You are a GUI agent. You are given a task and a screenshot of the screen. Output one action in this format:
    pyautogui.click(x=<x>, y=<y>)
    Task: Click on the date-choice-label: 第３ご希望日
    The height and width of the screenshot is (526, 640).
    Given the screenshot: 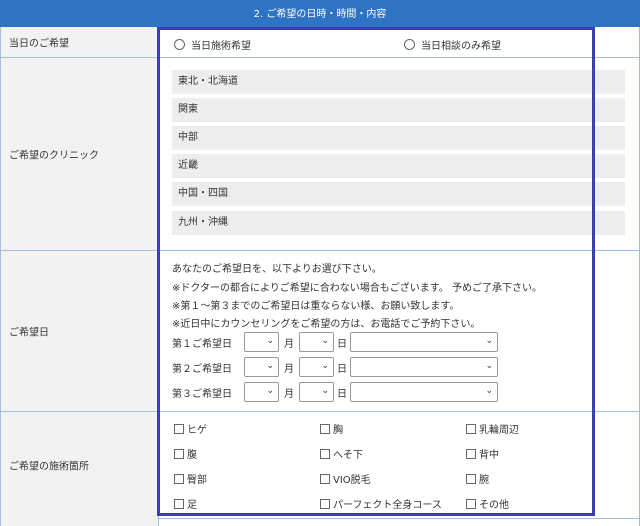 What is the action you would take?
    pyautogui.click(x=202, y=394)
    